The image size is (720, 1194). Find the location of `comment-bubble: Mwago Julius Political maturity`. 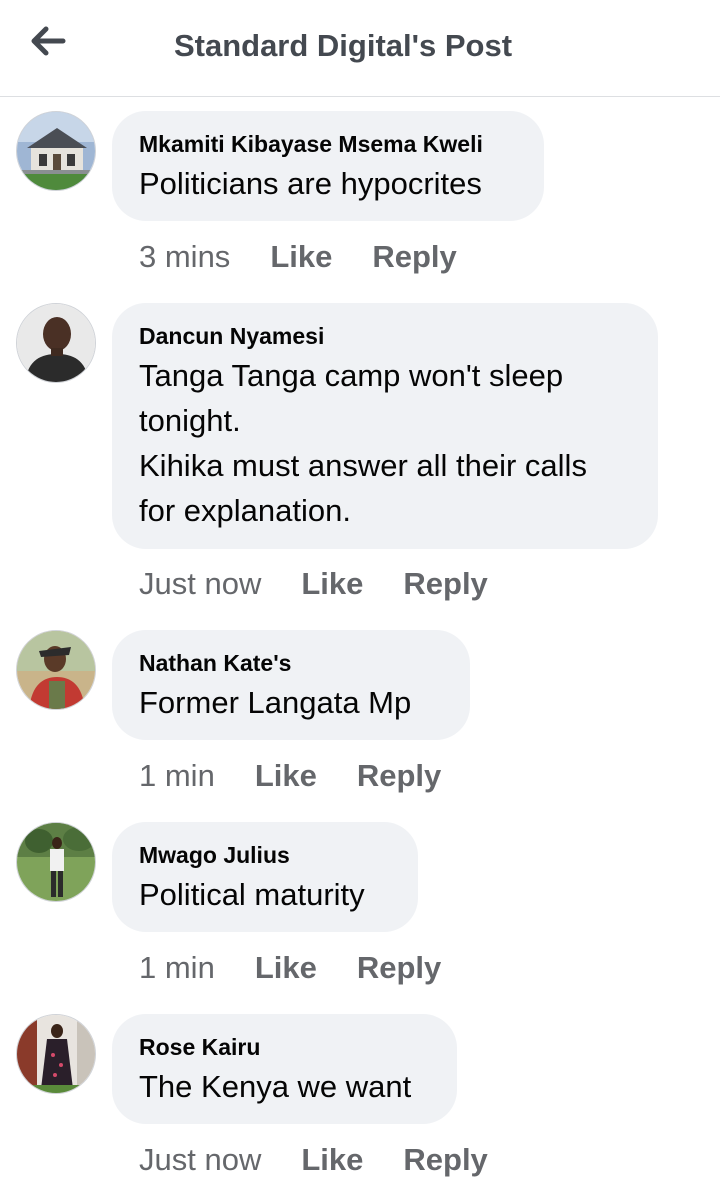

comment-bubble: Mwago Julius Political maturity is located at coordinates (265, 877).